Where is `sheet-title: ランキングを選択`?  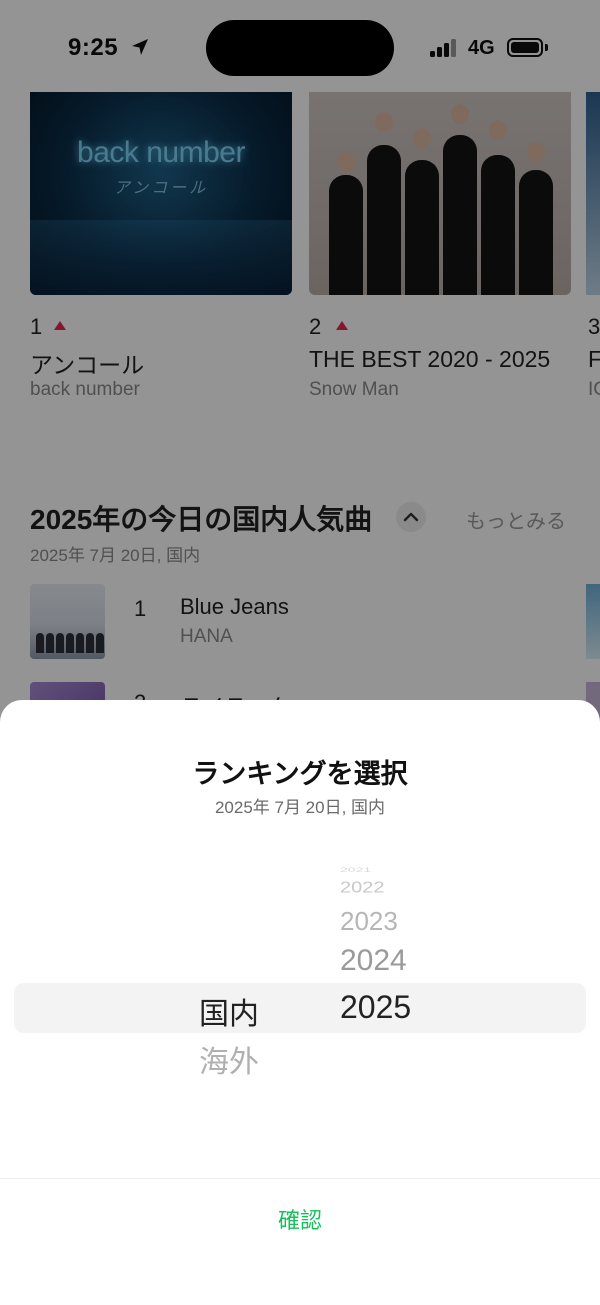 sheet-title: ランキングを選択 is located at coordinates (300, 774).